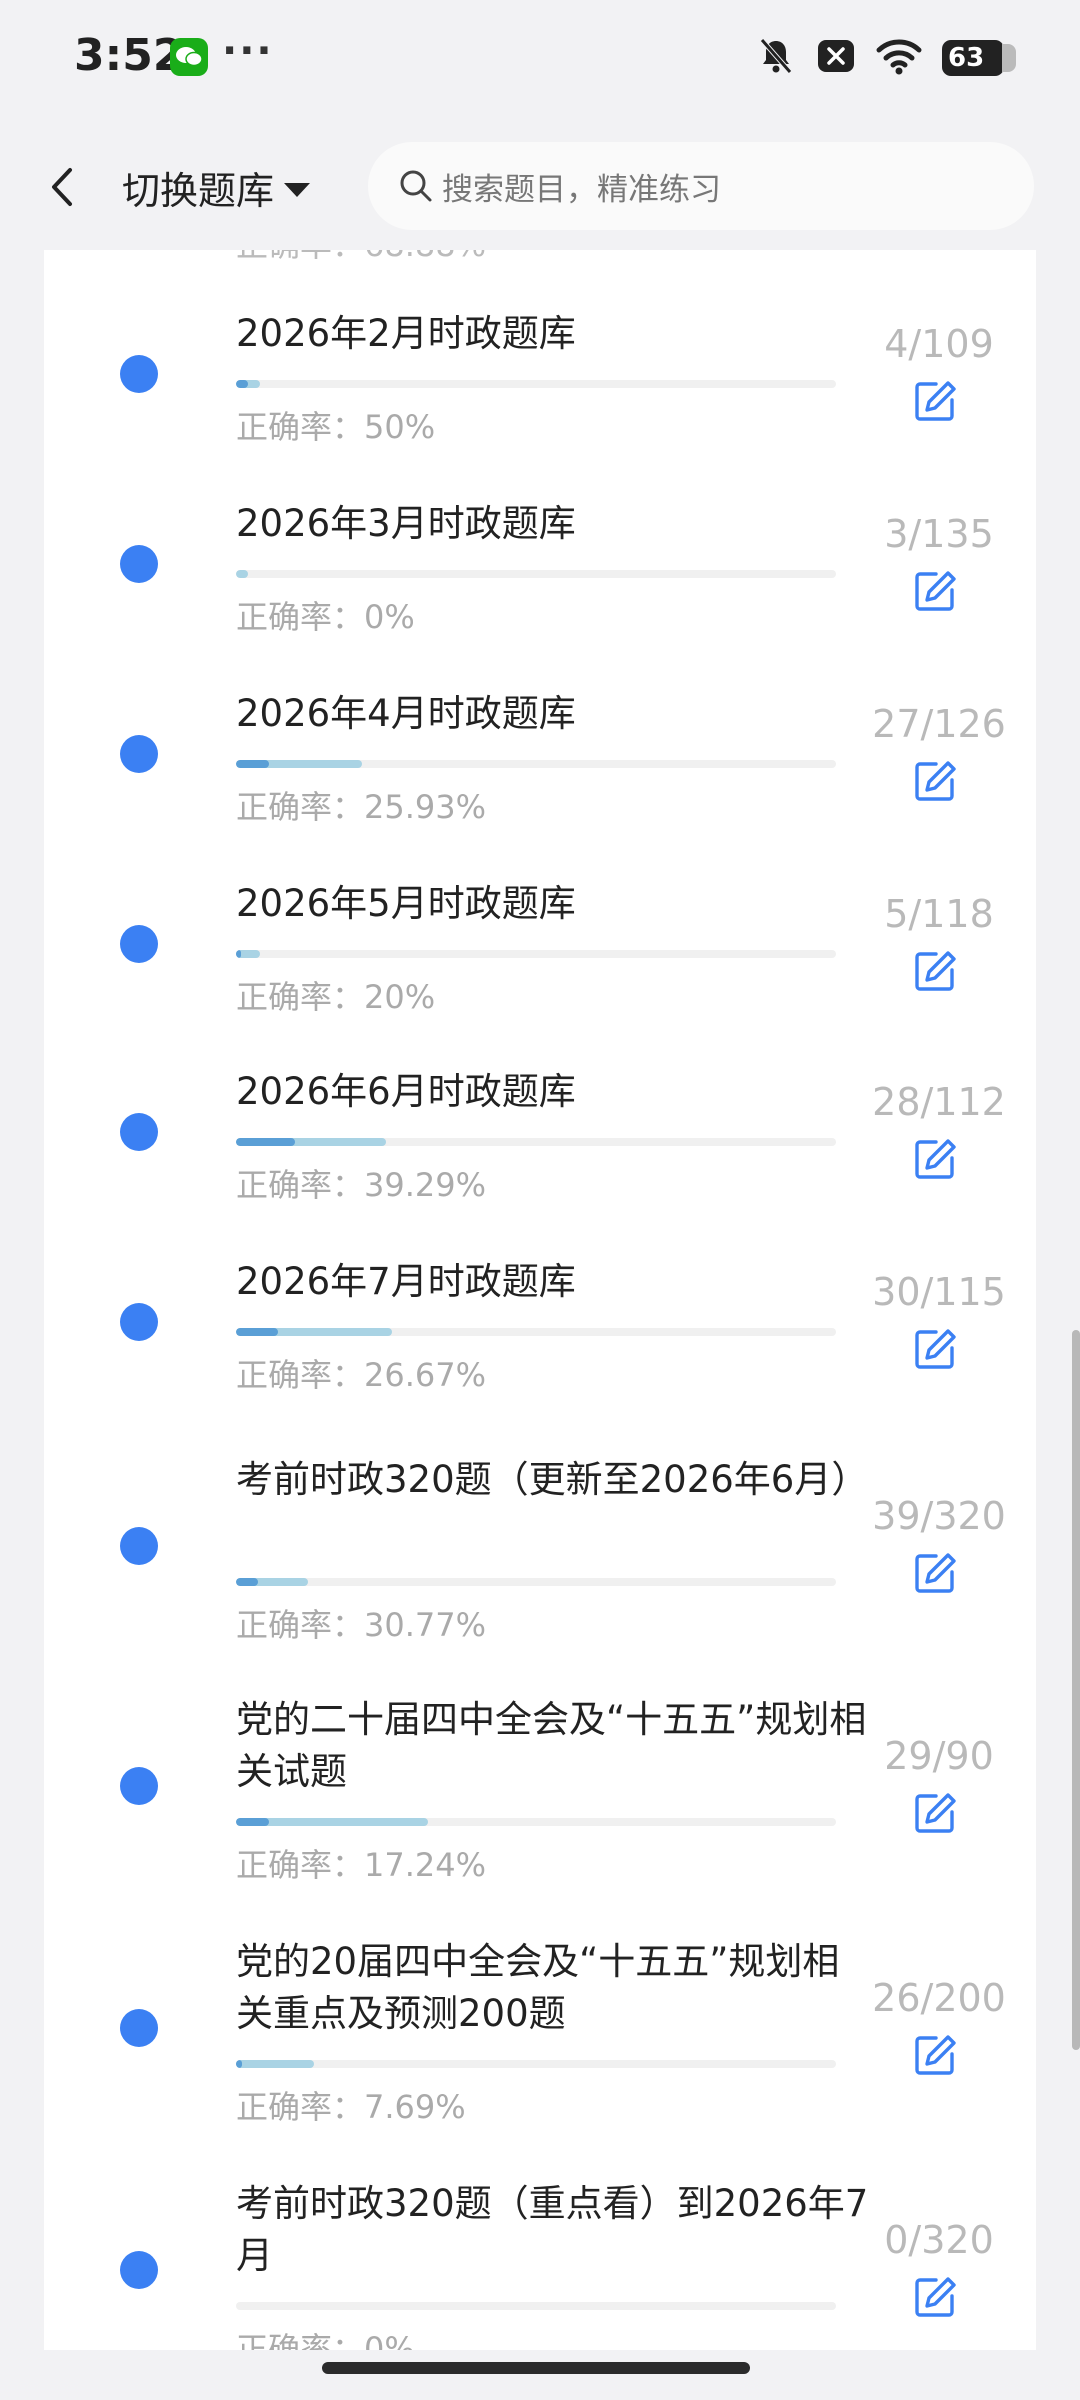  I want to click on caret-down-icon, so click(297, 189).